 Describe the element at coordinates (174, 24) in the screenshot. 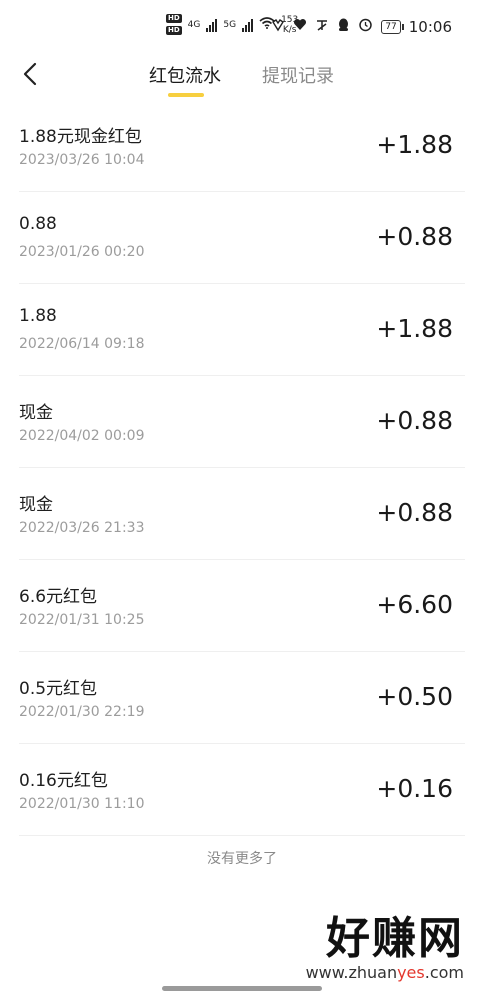

I see `hd-indicators: HD HD` at that location.